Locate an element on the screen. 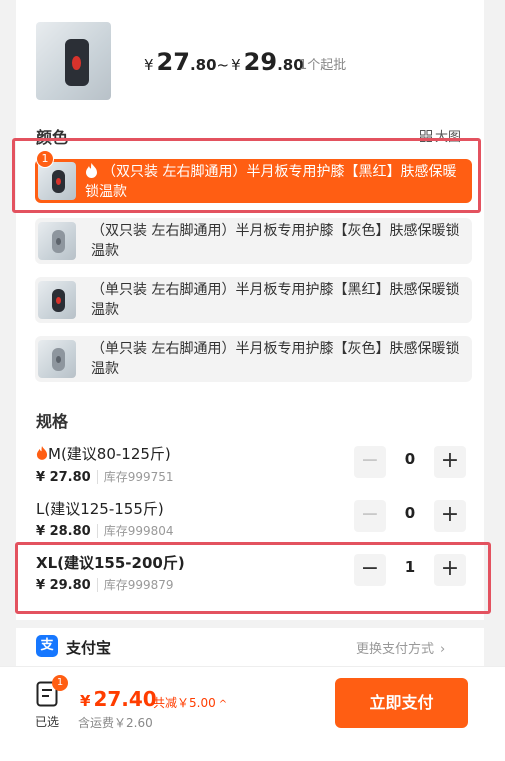  pay-now-button: 立即支付 is located at coordinates (401, 703).